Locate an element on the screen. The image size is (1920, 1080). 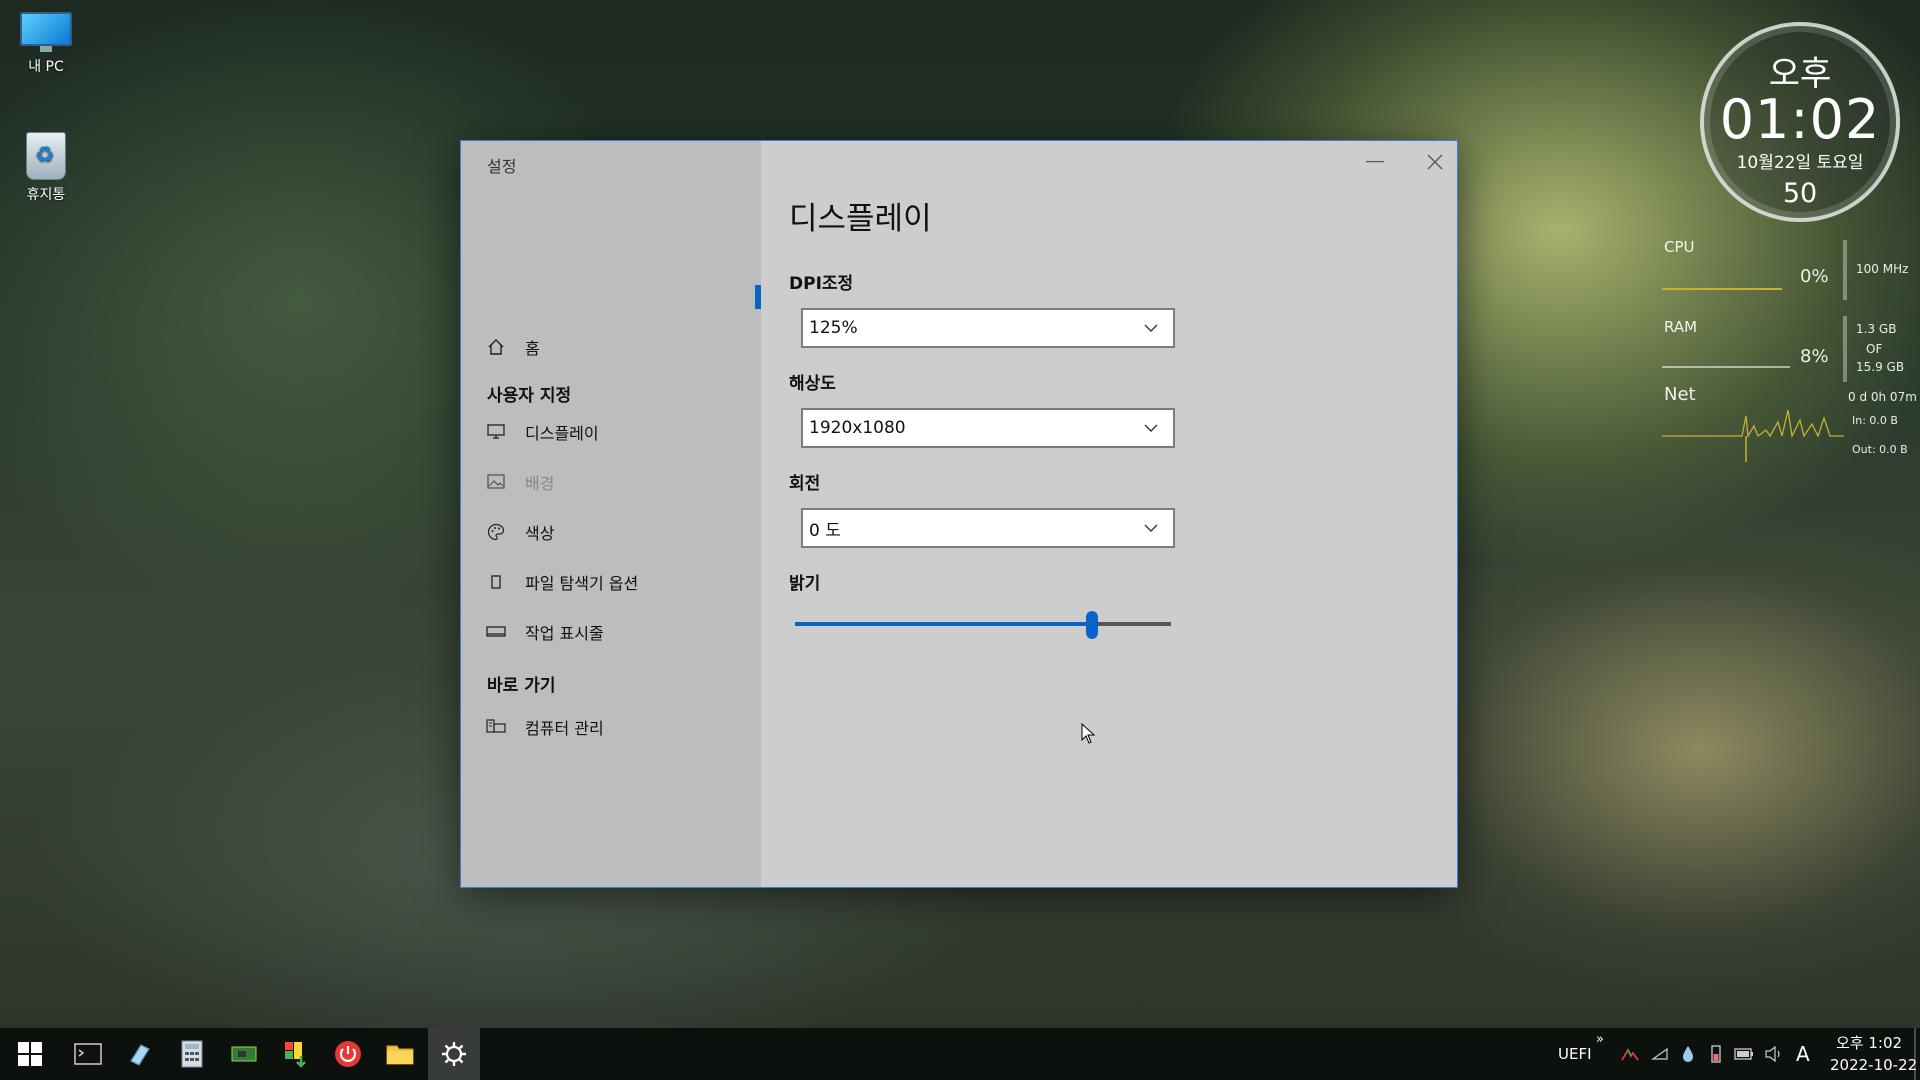
minimize-button is located at coordinates (1375, 162).